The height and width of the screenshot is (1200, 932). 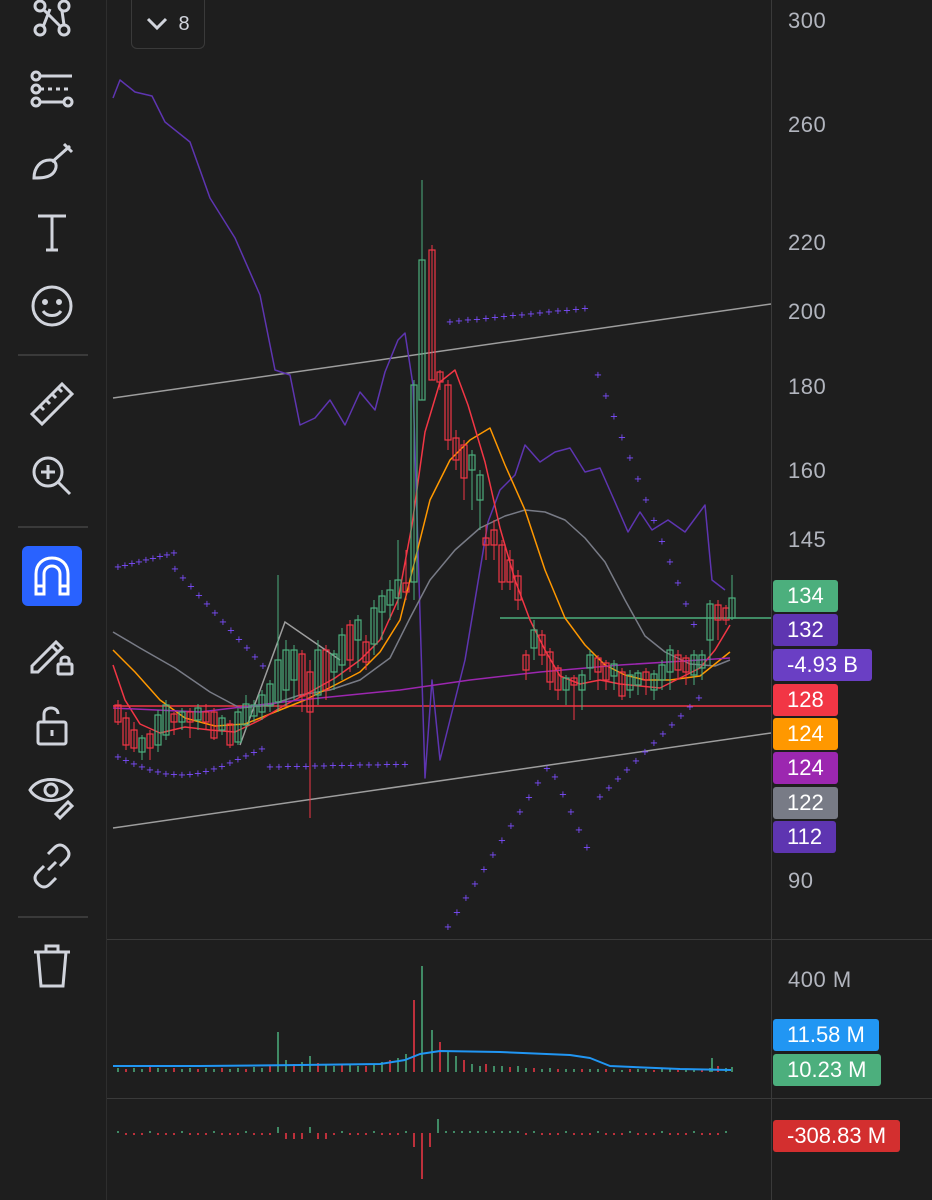 What do you see at coordinates (52, 232) in the screenshot?
I see `text-tool-button` at bounding box center [52, 232].